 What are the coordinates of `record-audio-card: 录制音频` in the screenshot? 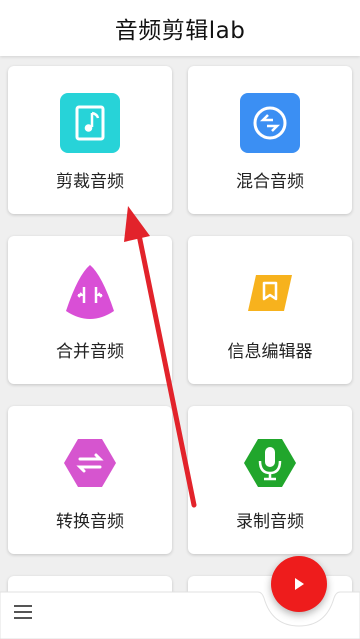 It's located at (270, 480).